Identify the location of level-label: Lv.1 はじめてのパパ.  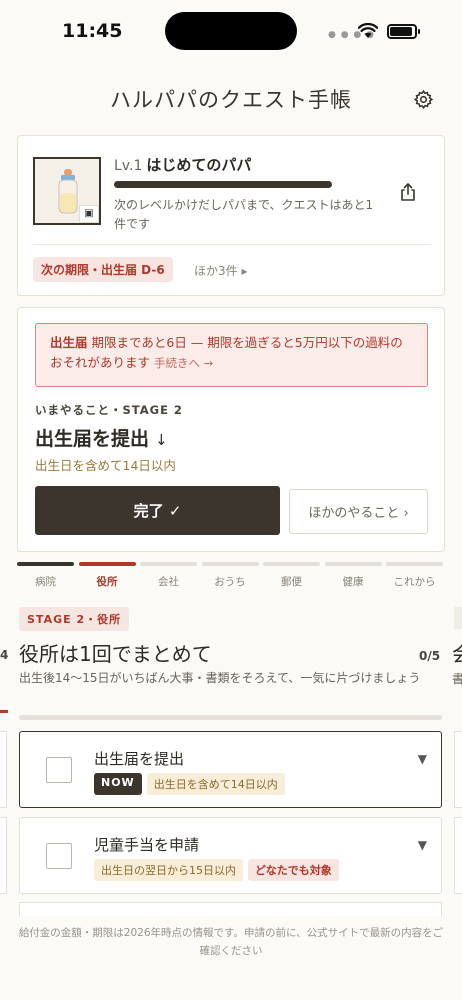
(182, 164).